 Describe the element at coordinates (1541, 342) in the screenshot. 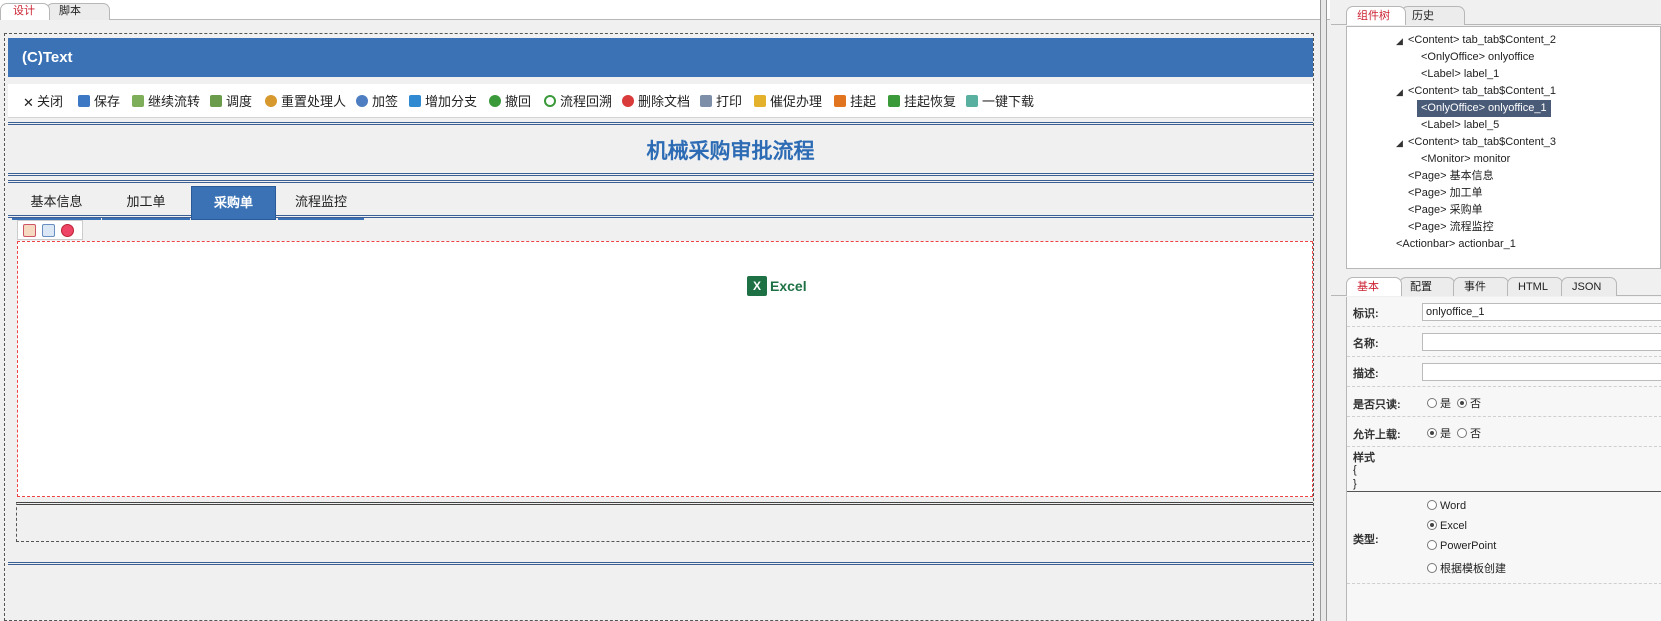

I see `name-field` at that location.